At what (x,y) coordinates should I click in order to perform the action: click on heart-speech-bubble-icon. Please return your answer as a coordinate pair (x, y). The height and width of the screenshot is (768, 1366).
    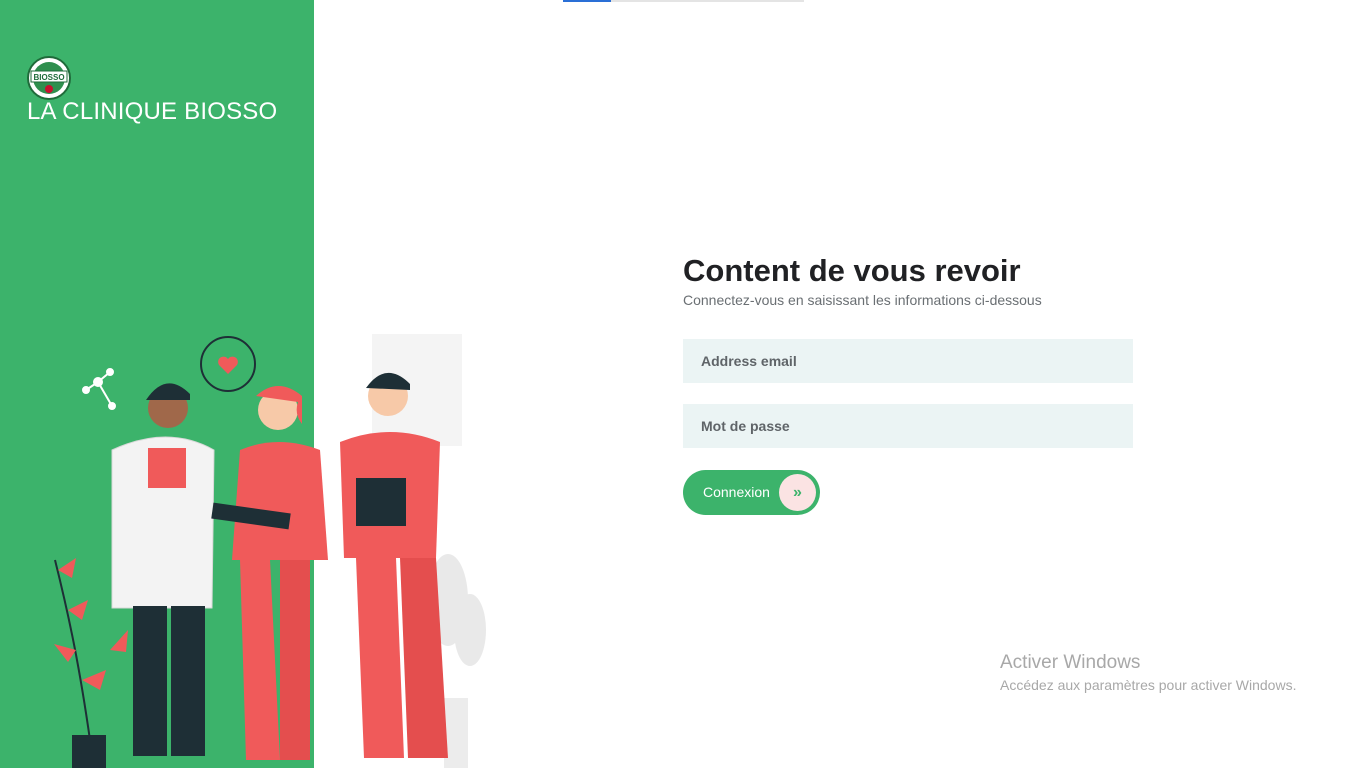
    Looking at the image, I should click on (228, 364).